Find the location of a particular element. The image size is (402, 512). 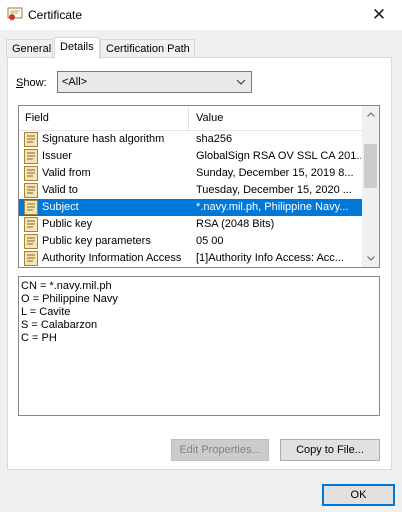

tab-general: General is located at coordinates (29, 48).